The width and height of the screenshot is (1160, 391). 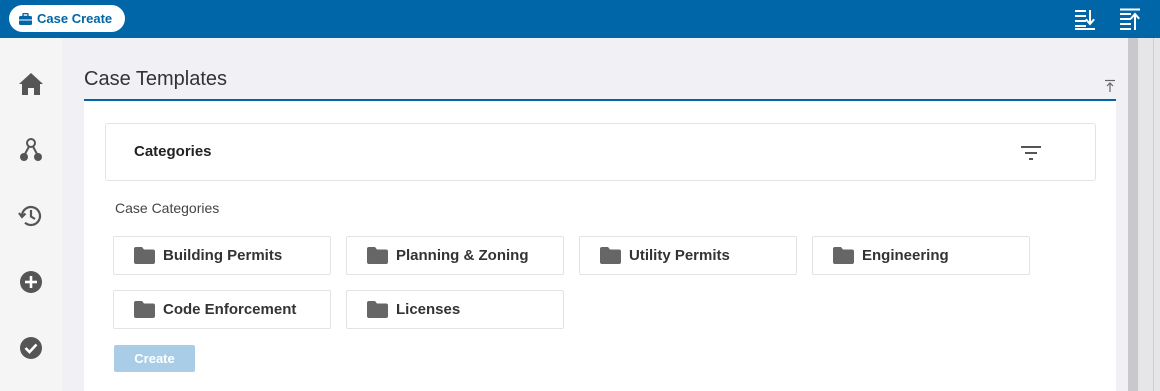 I want to click on category-tile-building-permits: Building Permits, so click(x=222, y=255).